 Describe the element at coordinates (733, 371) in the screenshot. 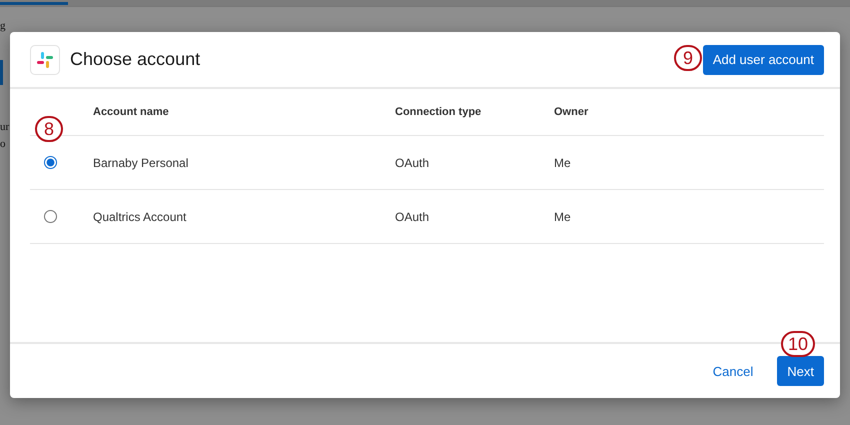

I see `cancel-link: Cancel` at that location.